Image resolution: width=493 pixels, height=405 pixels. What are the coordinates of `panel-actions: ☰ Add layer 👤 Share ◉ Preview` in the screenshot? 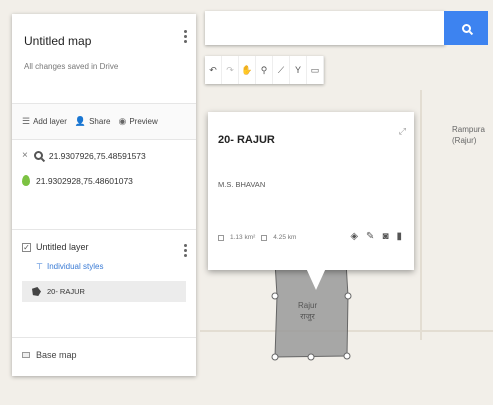 It's located at (104, 122).